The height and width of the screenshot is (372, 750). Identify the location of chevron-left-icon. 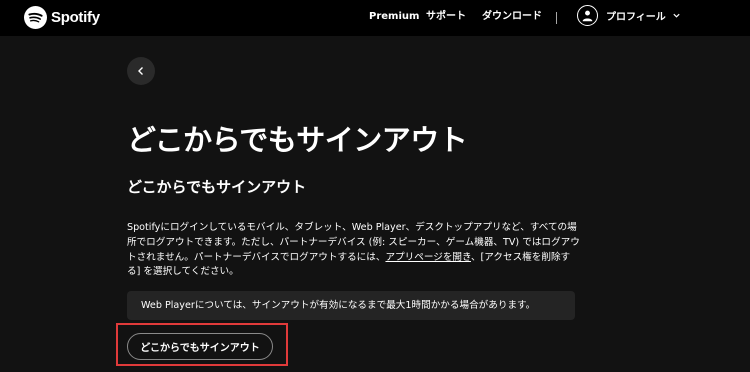
(140, 71).